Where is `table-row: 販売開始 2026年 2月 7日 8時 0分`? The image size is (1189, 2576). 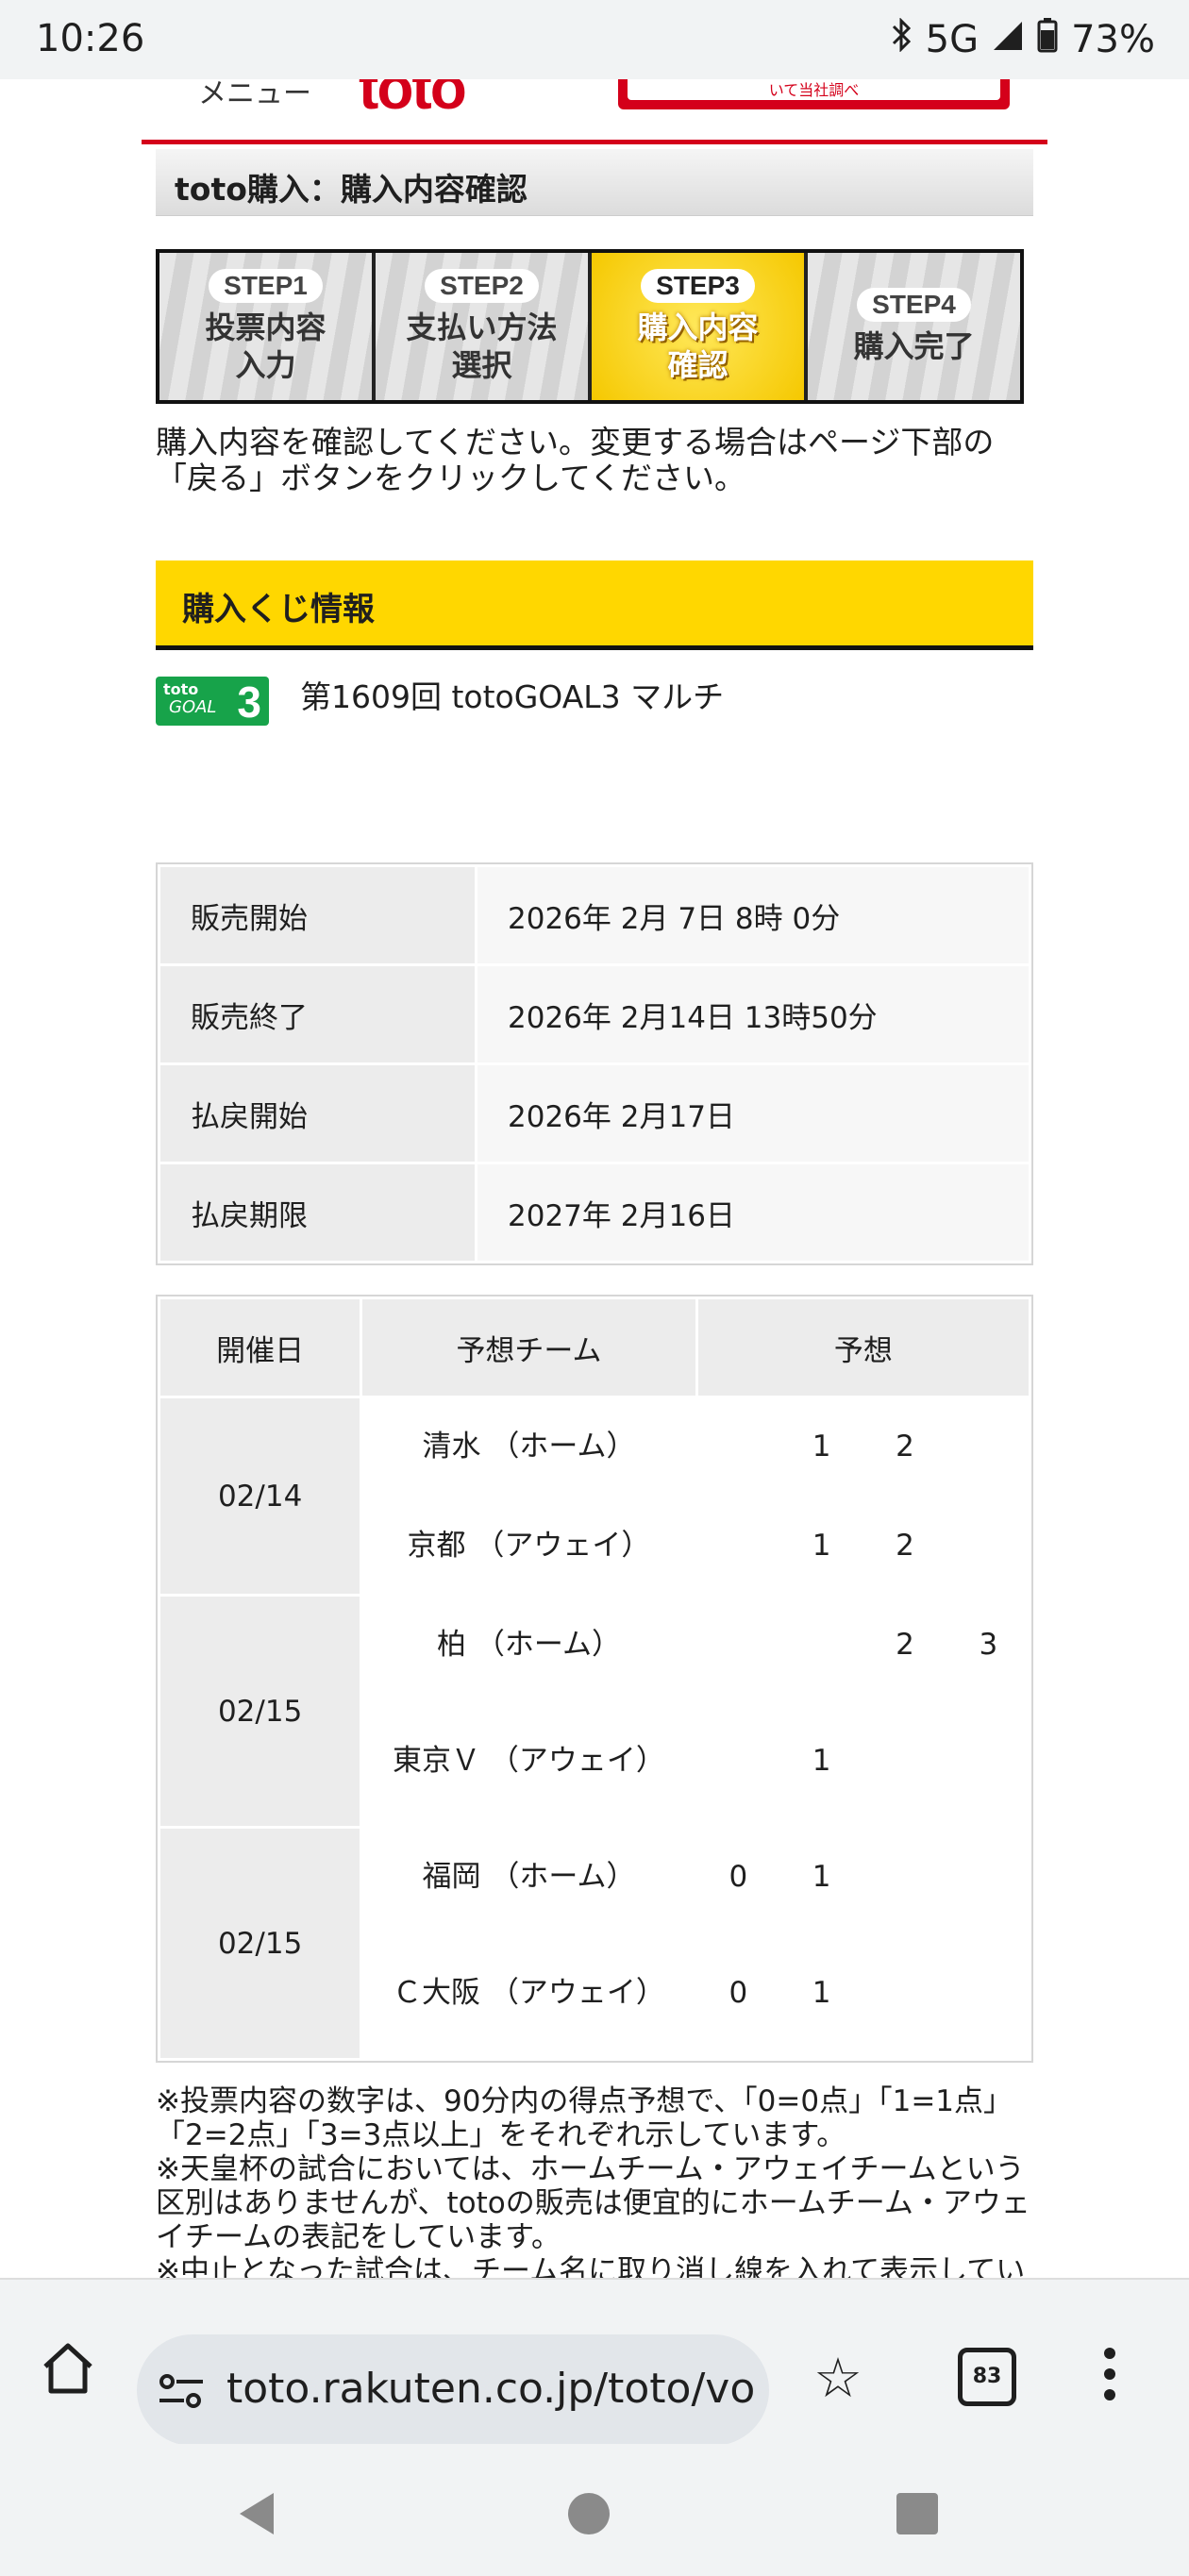 table-row: 販売開始 2026年 2月 7日 8時 0分 is located at coordinates (594, 915).